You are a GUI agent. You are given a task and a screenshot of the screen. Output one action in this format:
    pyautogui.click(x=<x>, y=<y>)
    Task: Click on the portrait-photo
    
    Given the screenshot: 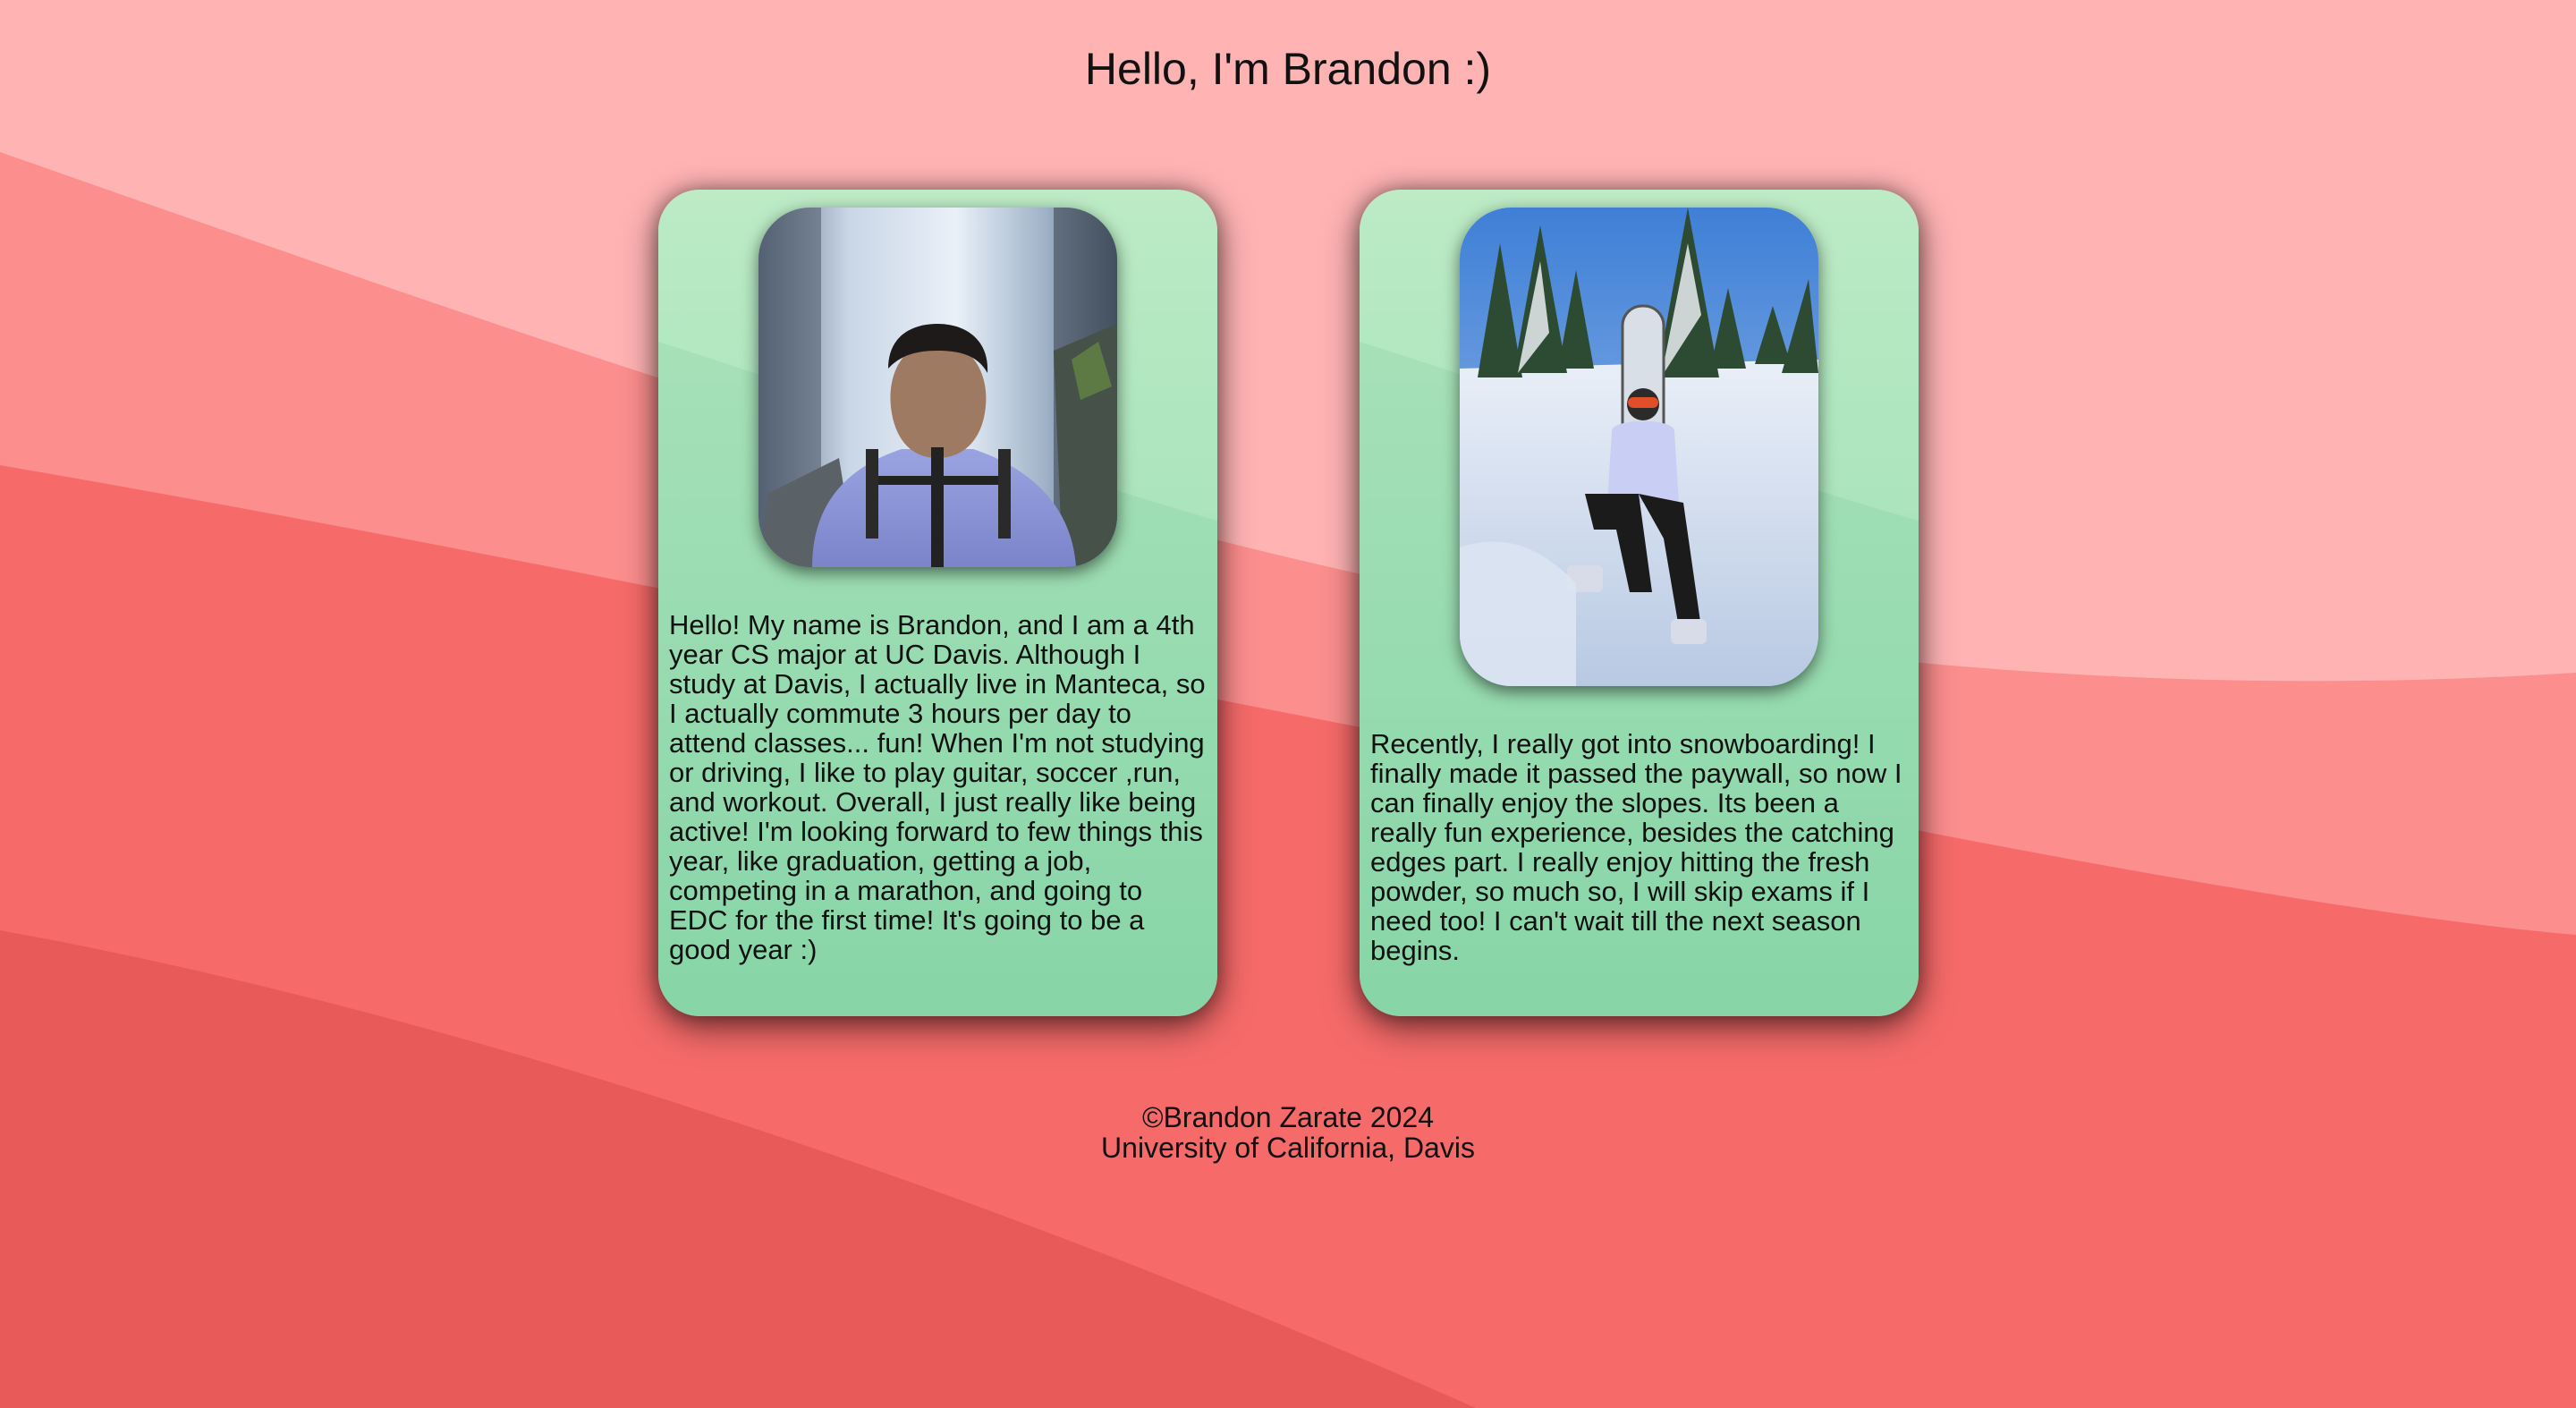 What is the action you would take?
    pyautogui.click(x=937, y=387)
    